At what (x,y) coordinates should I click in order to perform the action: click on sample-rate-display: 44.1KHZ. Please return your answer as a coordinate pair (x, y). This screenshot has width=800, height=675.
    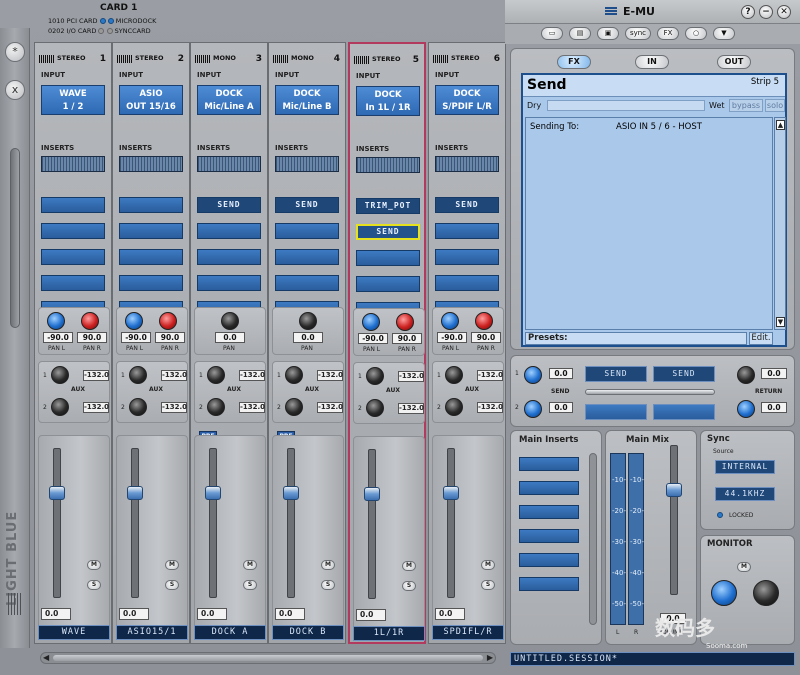
    Looking at the image, I should click on (745, 494).